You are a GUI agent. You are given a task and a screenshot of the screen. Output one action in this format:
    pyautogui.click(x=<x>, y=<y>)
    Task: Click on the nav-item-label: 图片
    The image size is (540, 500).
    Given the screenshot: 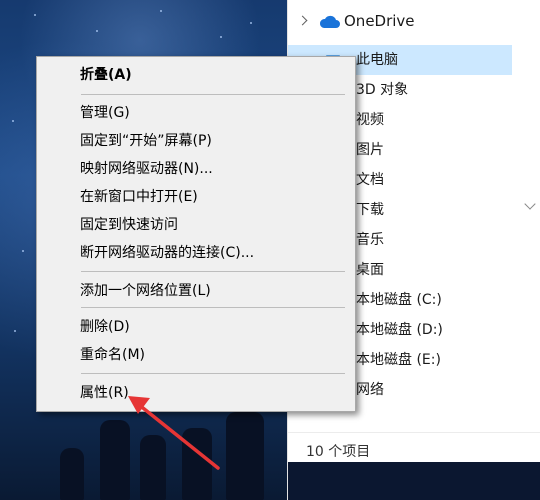 What is the action you would take?
    pyautogui.click(x=370, y=150)
    